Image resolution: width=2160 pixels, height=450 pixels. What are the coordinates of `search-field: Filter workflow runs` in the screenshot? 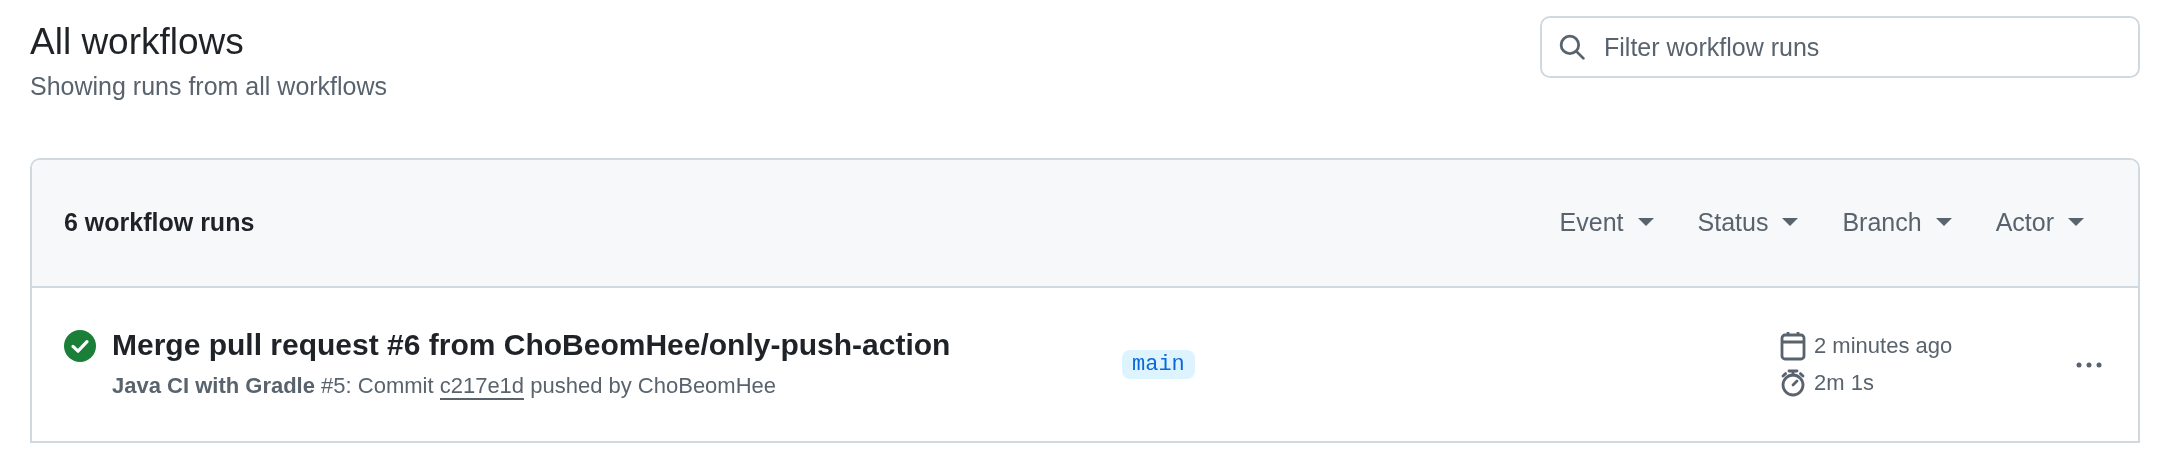 It's located at (1840, 47).